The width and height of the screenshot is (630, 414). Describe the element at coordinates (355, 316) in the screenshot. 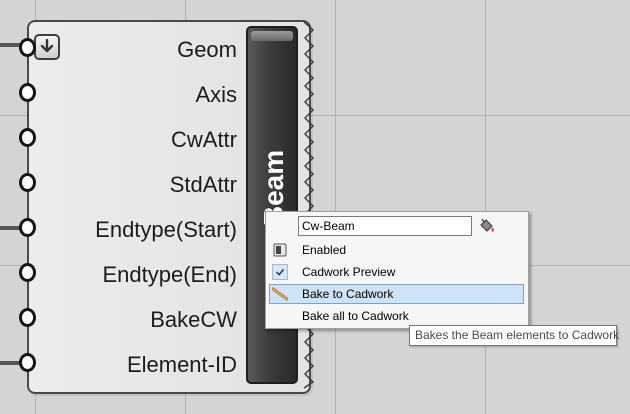

I see `menu-item-label: Bake all to Cadwork` at that location.